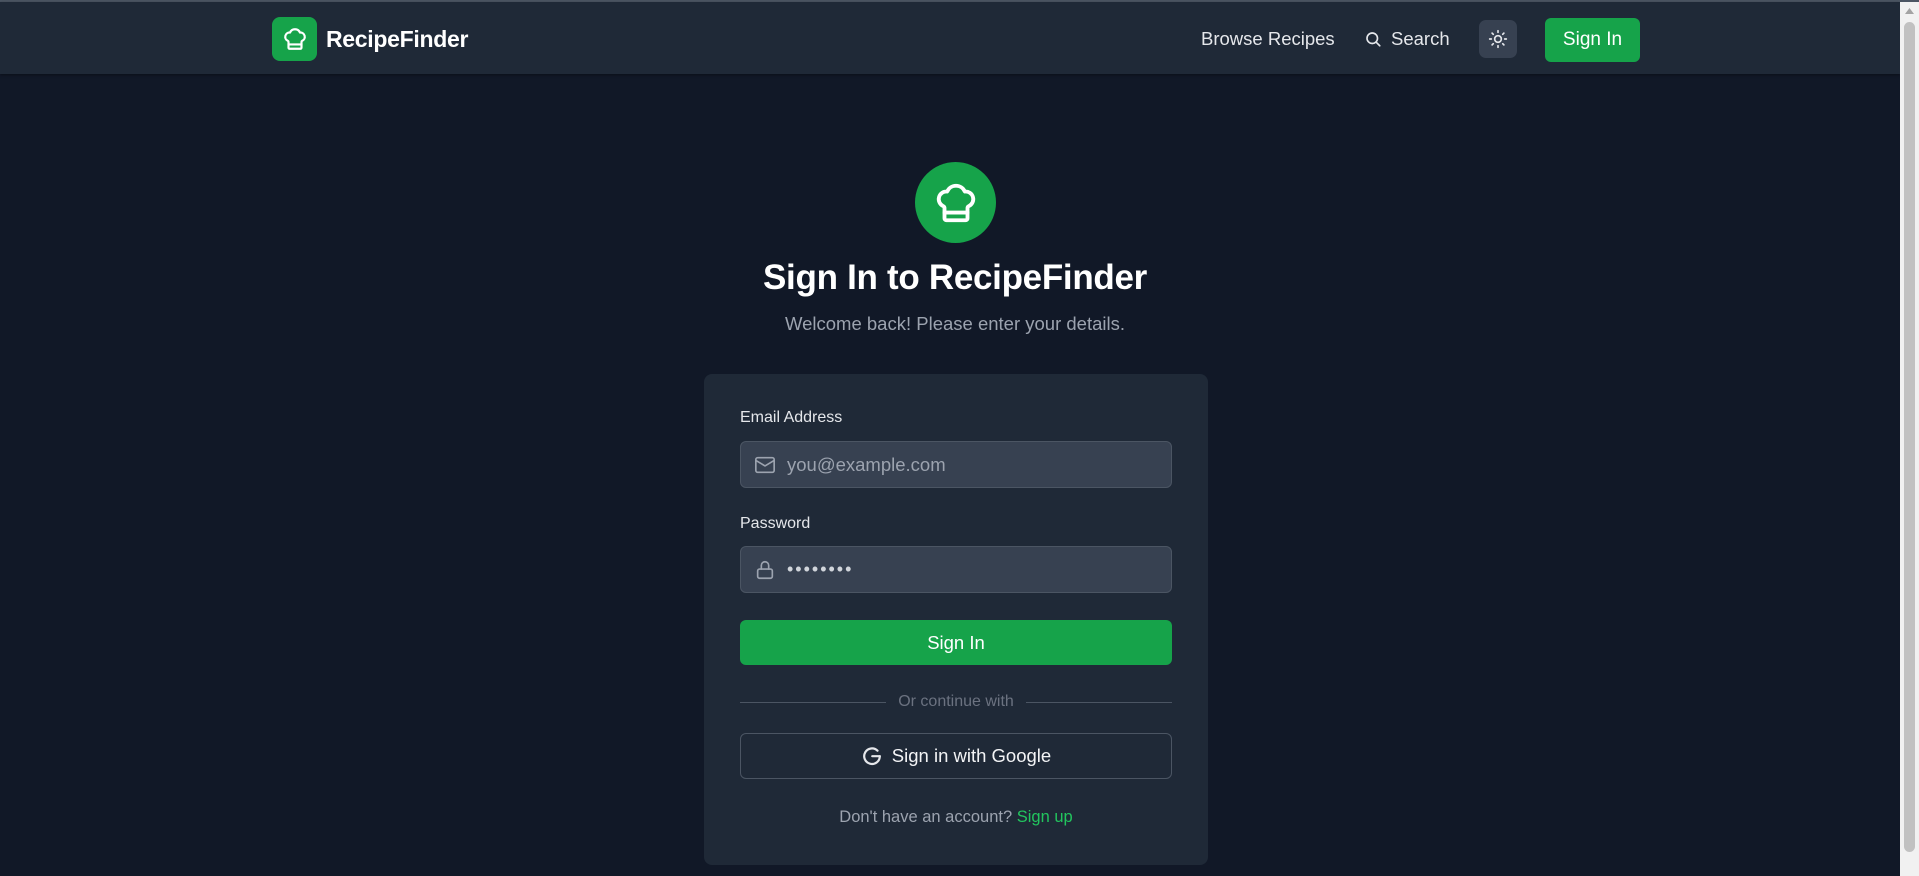 This screenshot has height=876, width=1919. Describe the element at coordinates (955, 277) in the screenshot. I see `page-title: Sign In to RecipeFinder` at that location.